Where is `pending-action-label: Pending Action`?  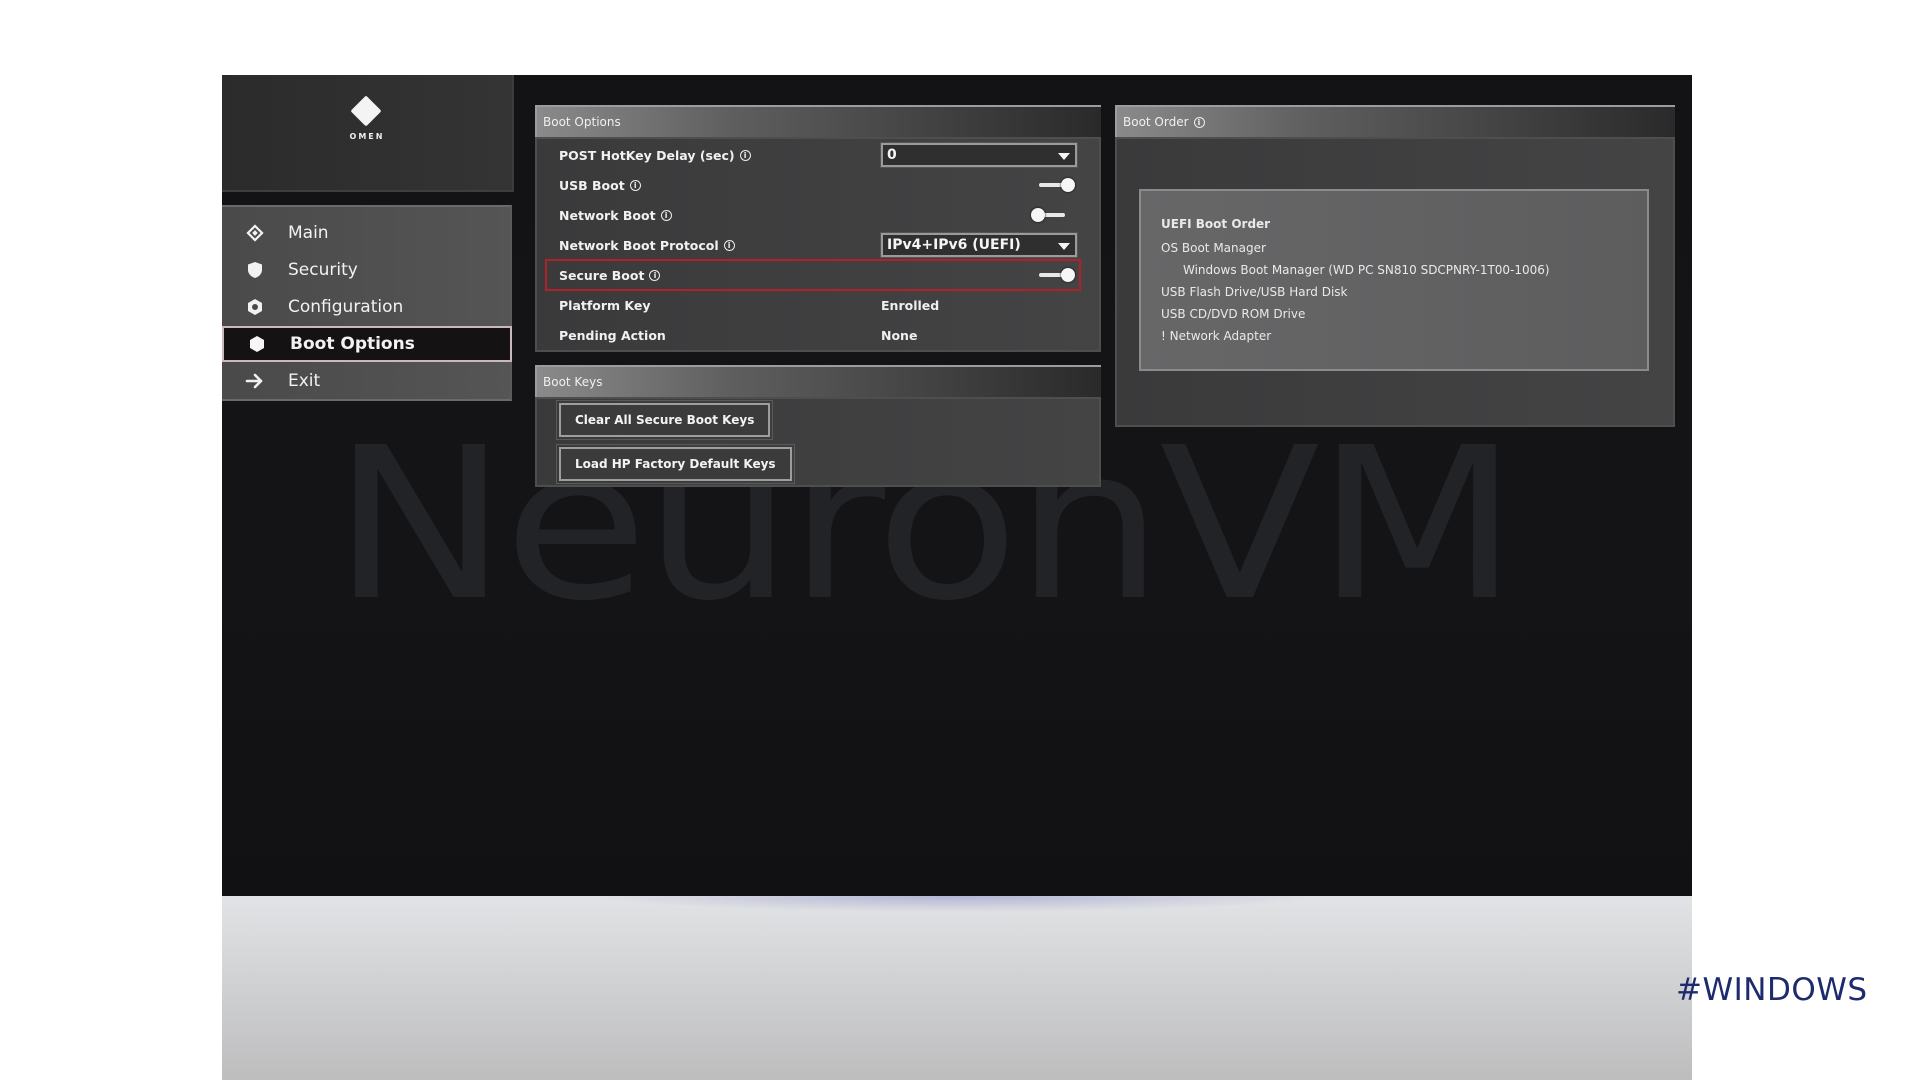 pending-action-label: Pending Action is located at coordinates (612, 335).